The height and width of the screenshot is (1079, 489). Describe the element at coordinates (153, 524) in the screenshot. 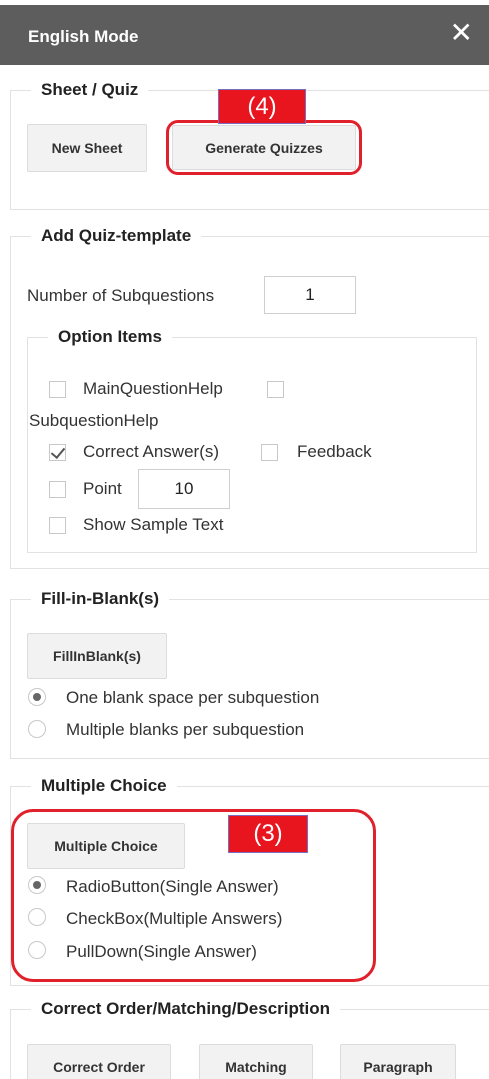

I see `show-sample-text-label: Show Sample Text` at that location.